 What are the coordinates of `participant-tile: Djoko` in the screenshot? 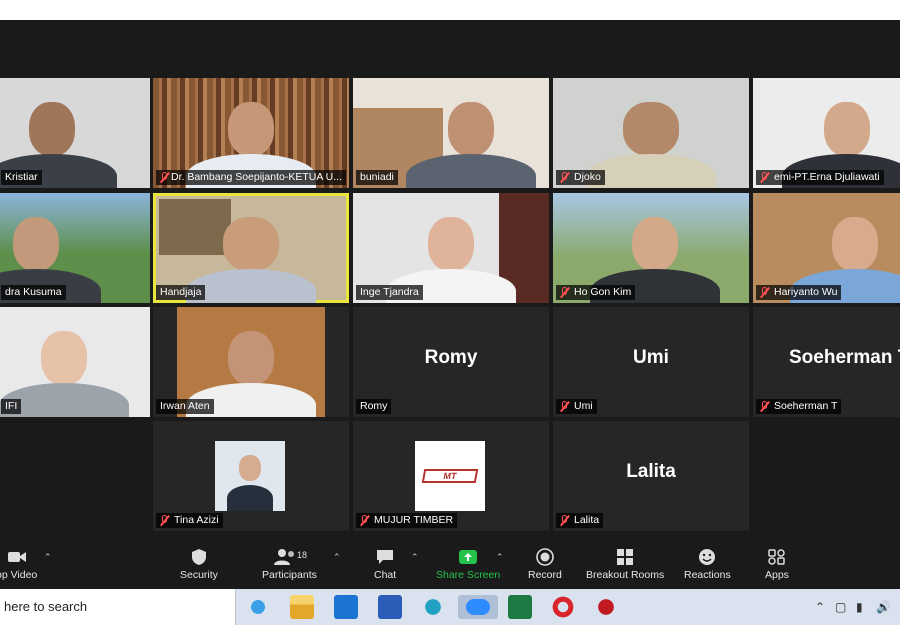 It's located at (651, 133).